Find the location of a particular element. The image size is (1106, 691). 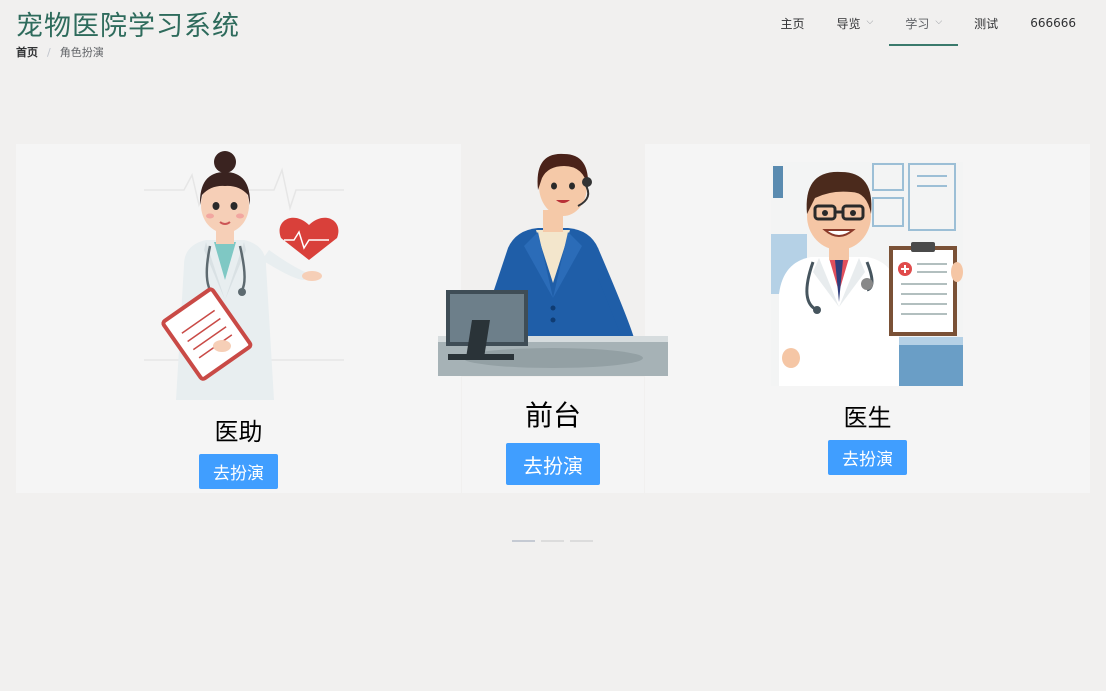

nav-item-test: 测试 is located at coordinates (986, 23).